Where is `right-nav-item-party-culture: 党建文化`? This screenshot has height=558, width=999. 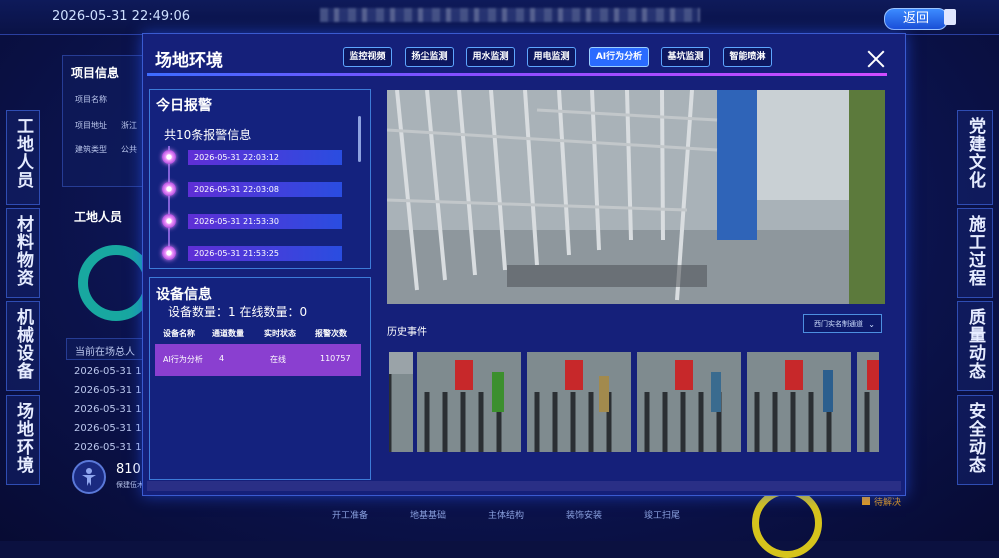 right-nav-item-party-culture: 党建文化 is located at coordinates (975, 157).